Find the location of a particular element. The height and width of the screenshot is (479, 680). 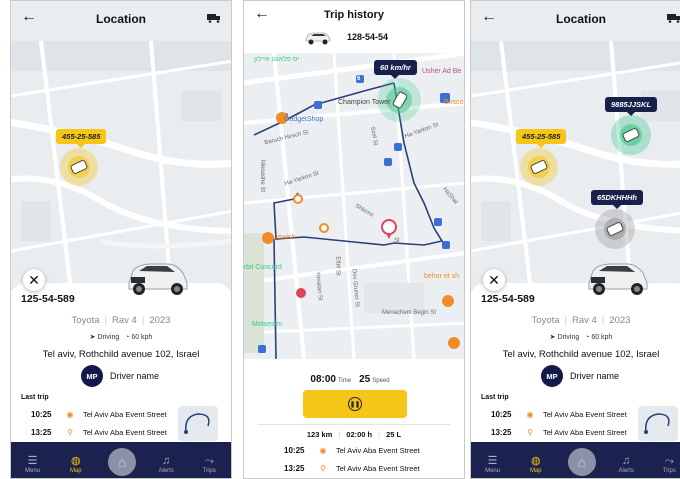

page-title: Location is located at coordinates (581, 19).